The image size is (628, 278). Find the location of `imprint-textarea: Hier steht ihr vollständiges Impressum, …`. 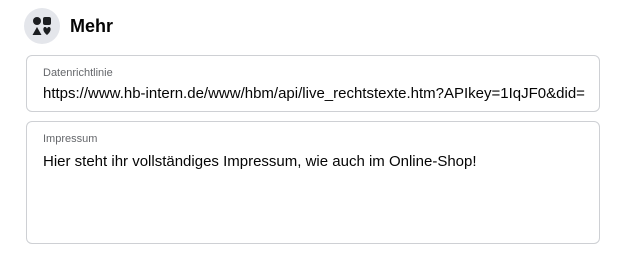

imprint-textarea: Hier steht ihr vollständiges Impressum, … is located at coordinates (314, 162).